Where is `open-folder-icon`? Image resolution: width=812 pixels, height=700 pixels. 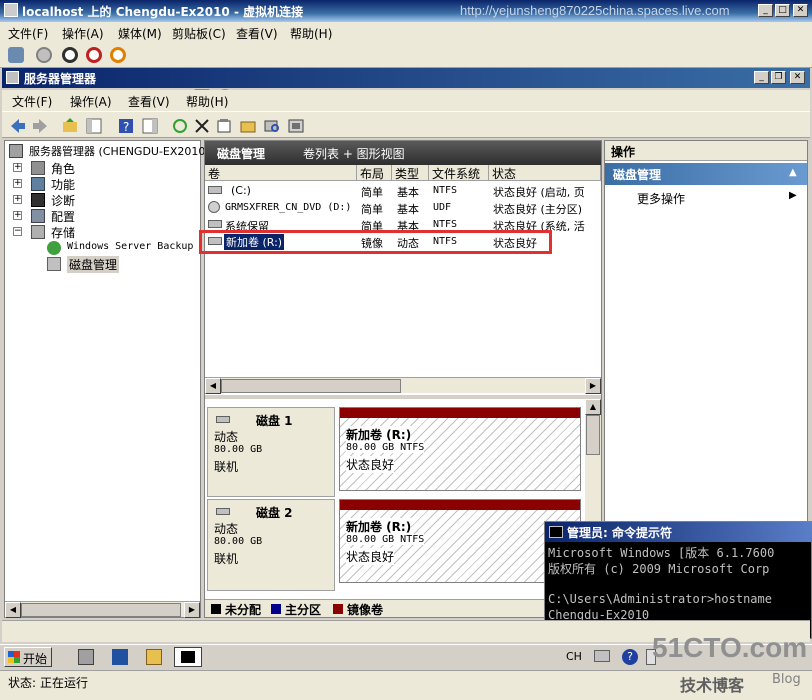
open-folder-icon is located at coordinates (247, 125).